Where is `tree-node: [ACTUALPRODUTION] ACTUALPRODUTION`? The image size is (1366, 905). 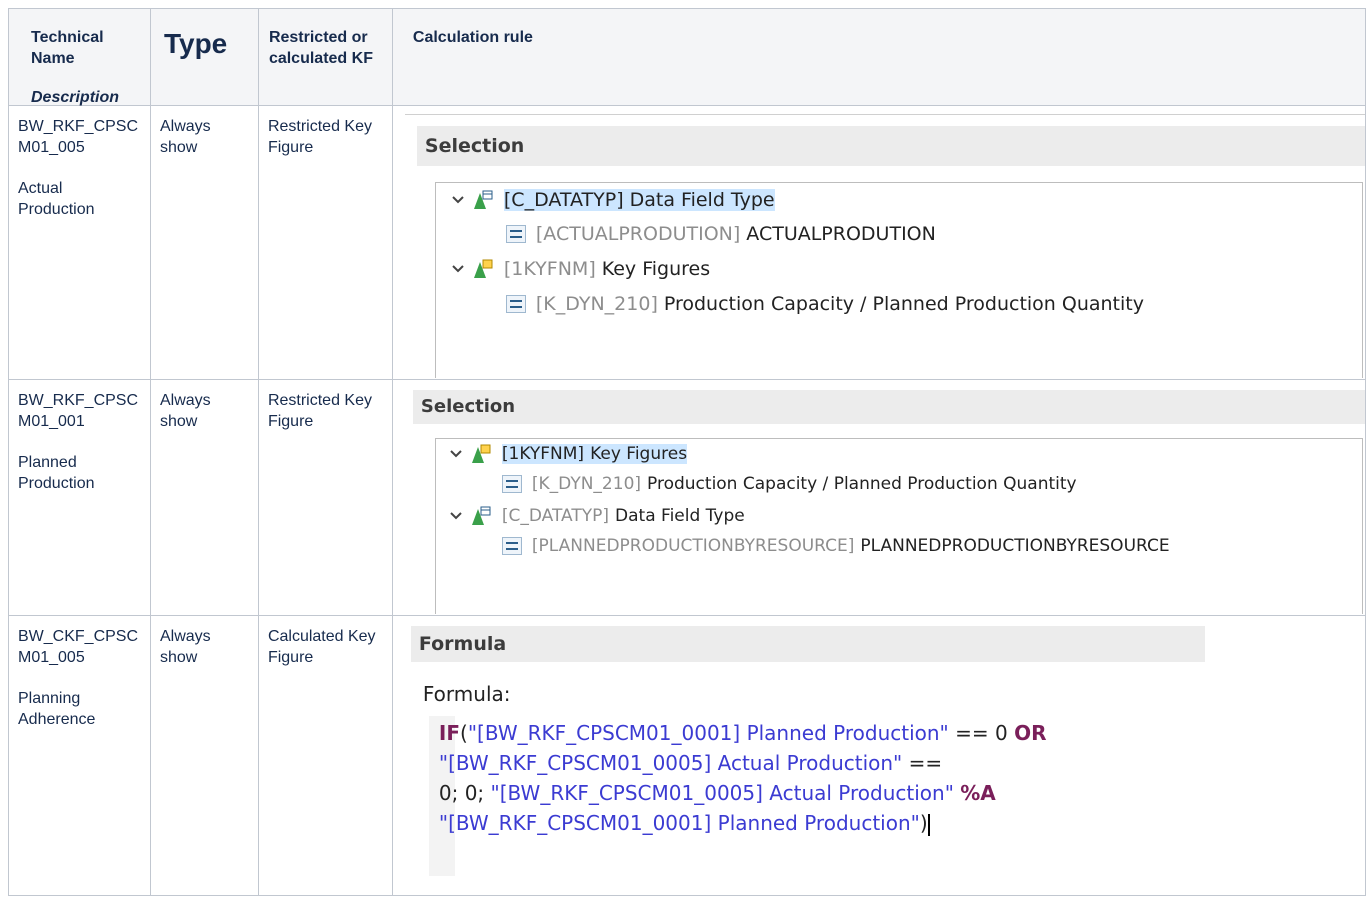 tree-node: [ACTUALPRODUTION] ACTUALPRODUTION is located at coordinates (720, 234).